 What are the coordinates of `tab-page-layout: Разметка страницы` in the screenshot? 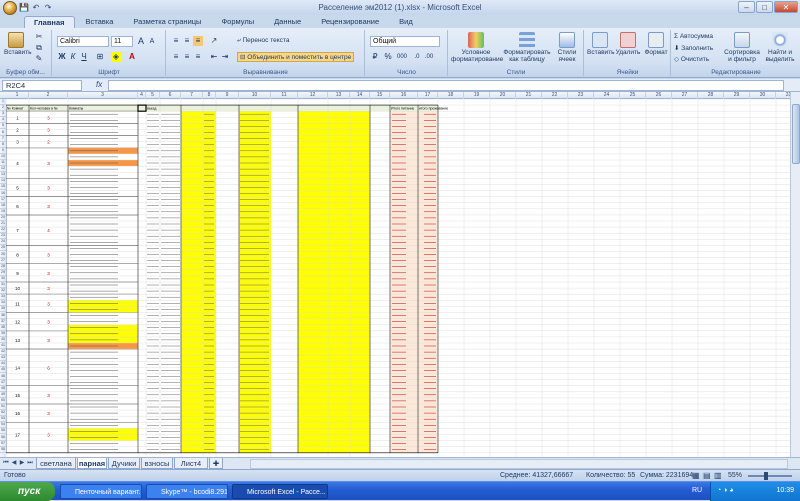 It's located at (167, 22).